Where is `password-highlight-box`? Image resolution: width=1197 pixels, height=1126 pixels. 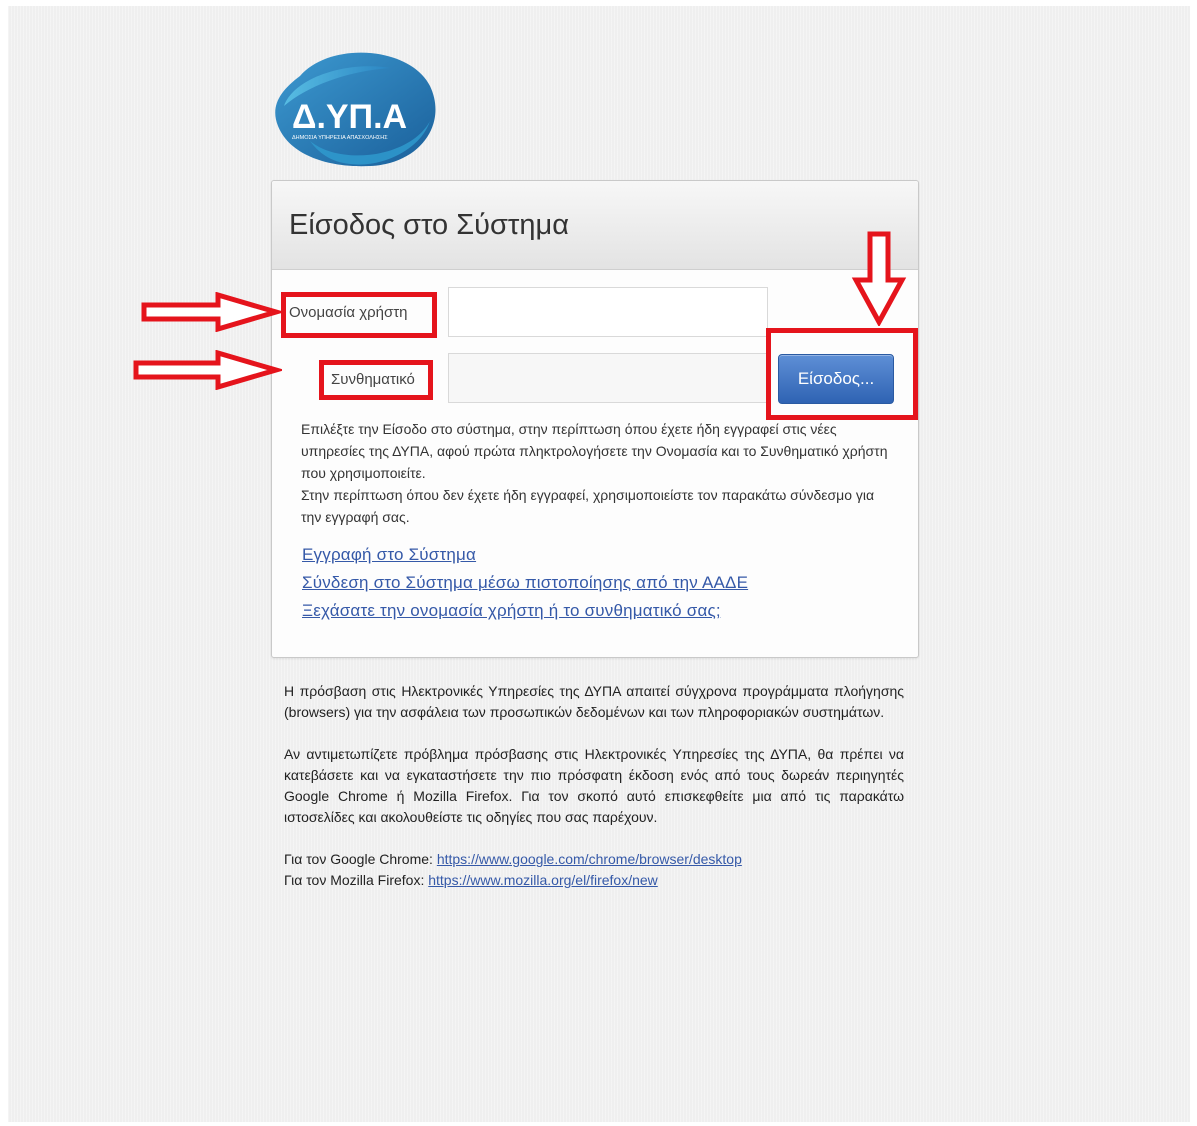 password-highlight-box is located at coordinates (376, 380).